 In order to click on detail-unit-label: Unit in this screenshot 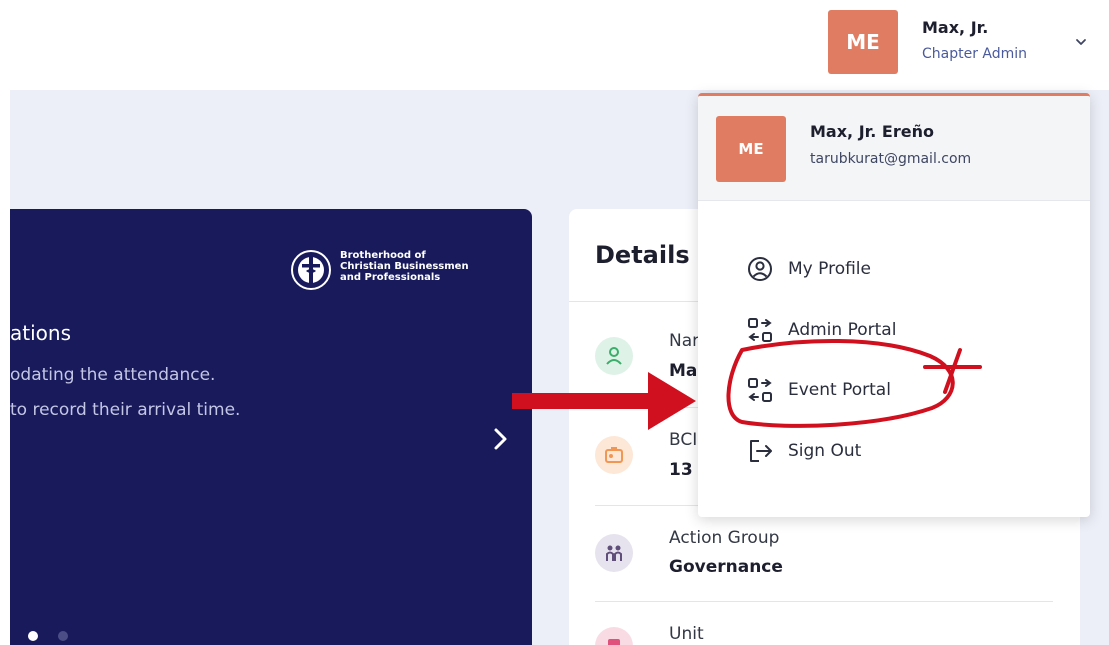, I will do `click(686, 634)`.